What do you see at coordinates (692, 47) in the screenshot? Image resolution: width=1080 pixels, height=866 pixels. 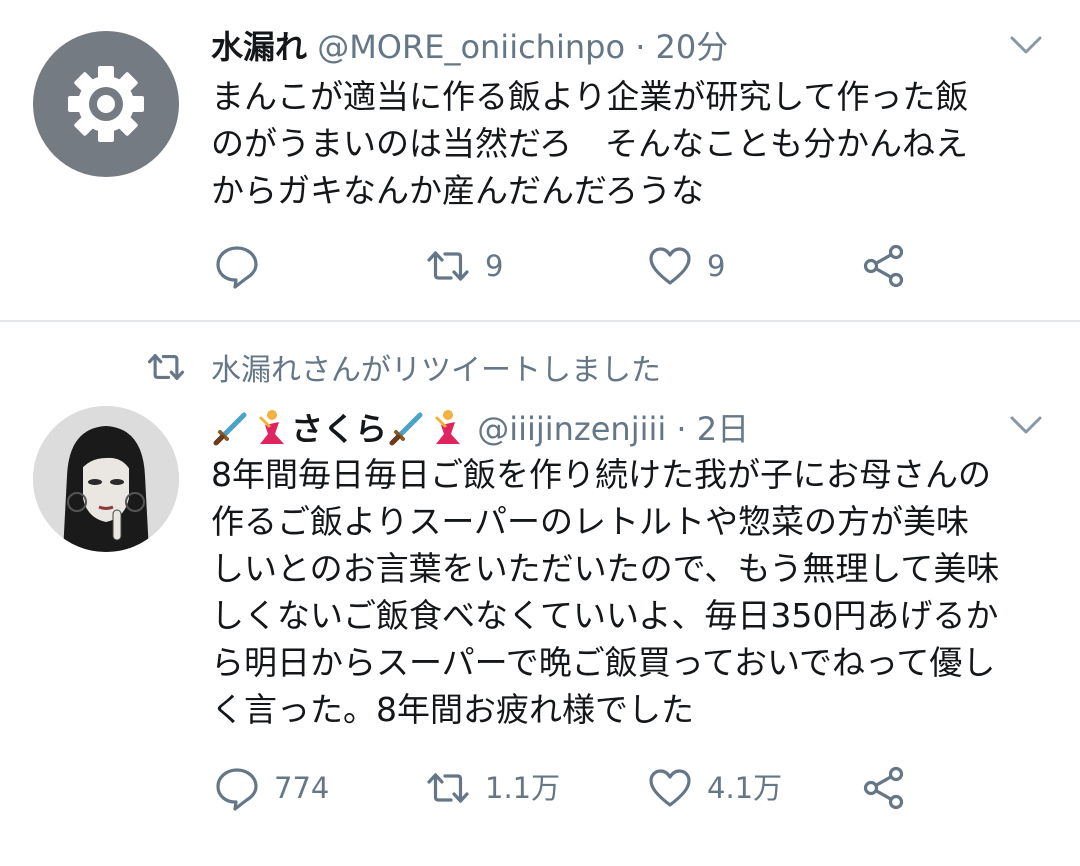 I see `timestamp: 20分` at bounding box center [692, 47].